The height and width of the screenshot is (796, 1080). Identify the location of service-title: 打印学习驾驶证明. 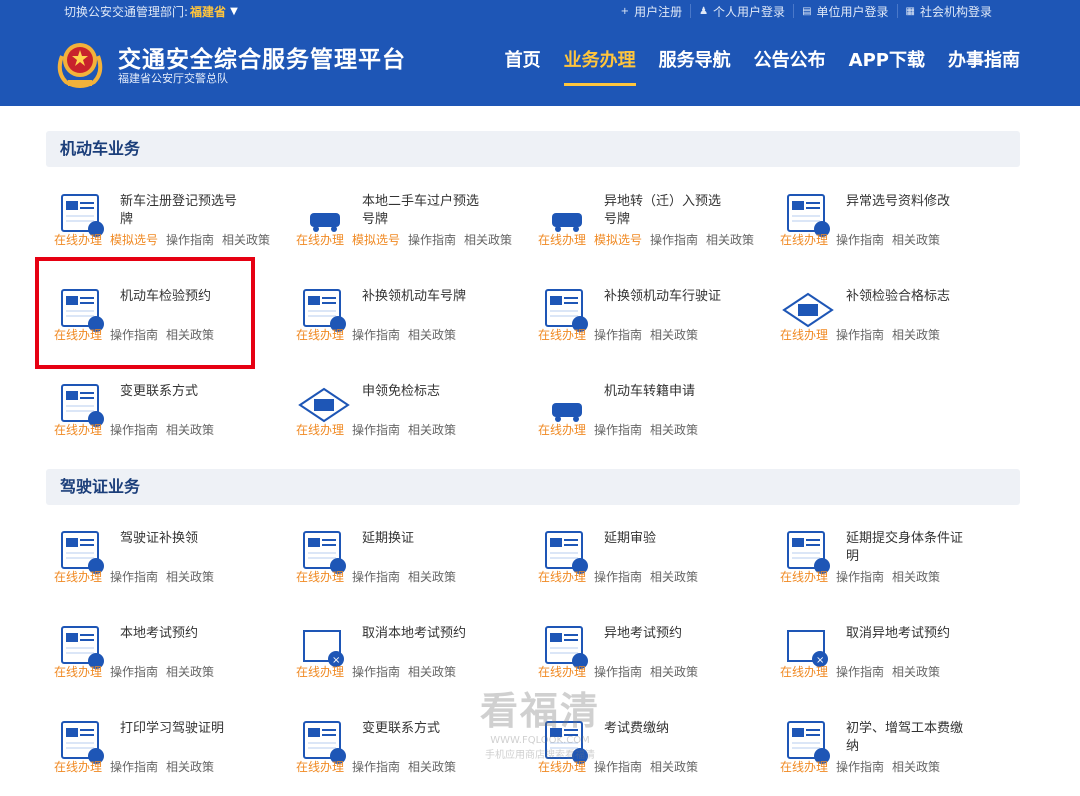
(182, 729).